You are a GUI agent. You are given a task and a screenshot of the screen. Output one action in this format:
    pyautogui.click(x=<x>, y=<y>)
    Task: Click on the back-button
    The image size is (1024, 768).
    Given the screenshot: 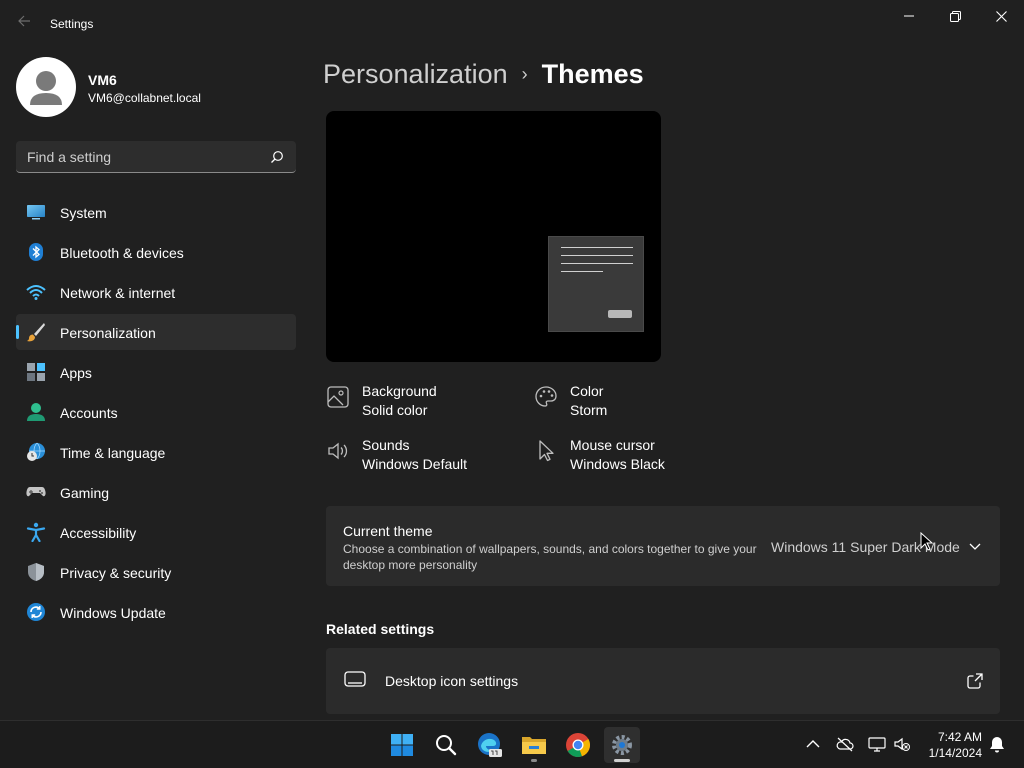 What is the action you would take?
    pyautogui.click(x=24, y=24)
    